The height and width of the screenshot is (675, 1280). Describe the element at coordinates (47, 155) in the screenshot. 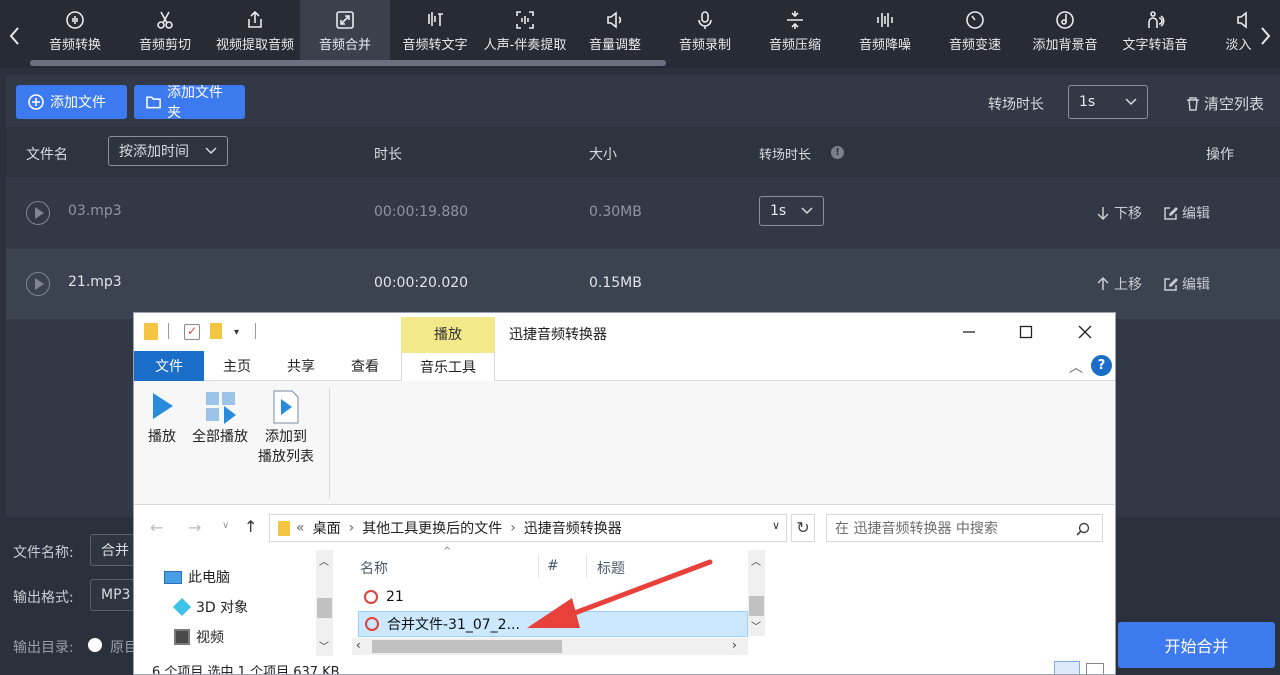

I see `col-filename: 文件名` at that location.